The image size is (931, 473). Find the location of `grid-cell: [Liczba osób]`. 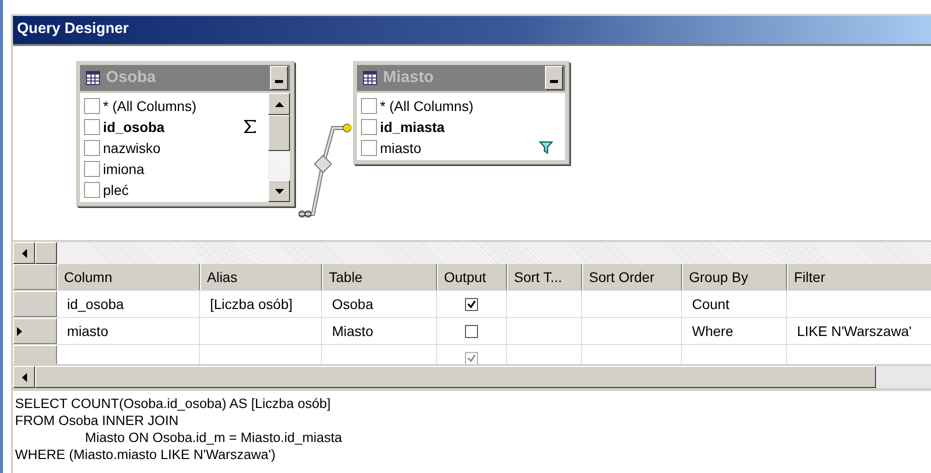

grid-cell: [Liczba osób] is located at coordinates (261, 304).